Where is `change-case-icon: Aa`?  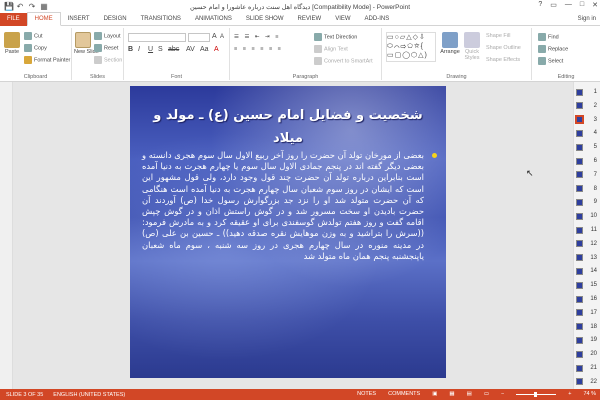
change-case-icon: Aa is located at coordinates (204, 49).